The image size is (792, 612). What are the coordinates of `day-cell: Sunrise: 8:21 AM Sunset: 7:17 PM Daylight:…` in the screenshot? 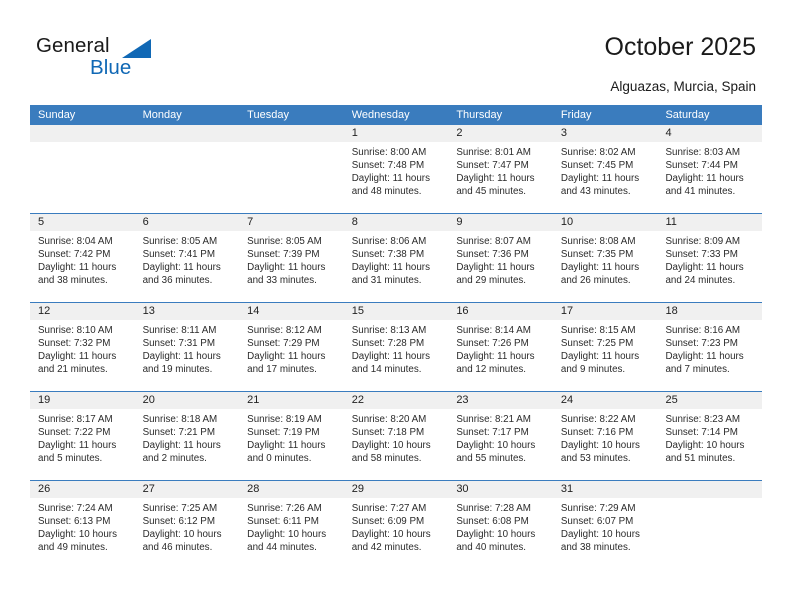 It's located at (500, 444).